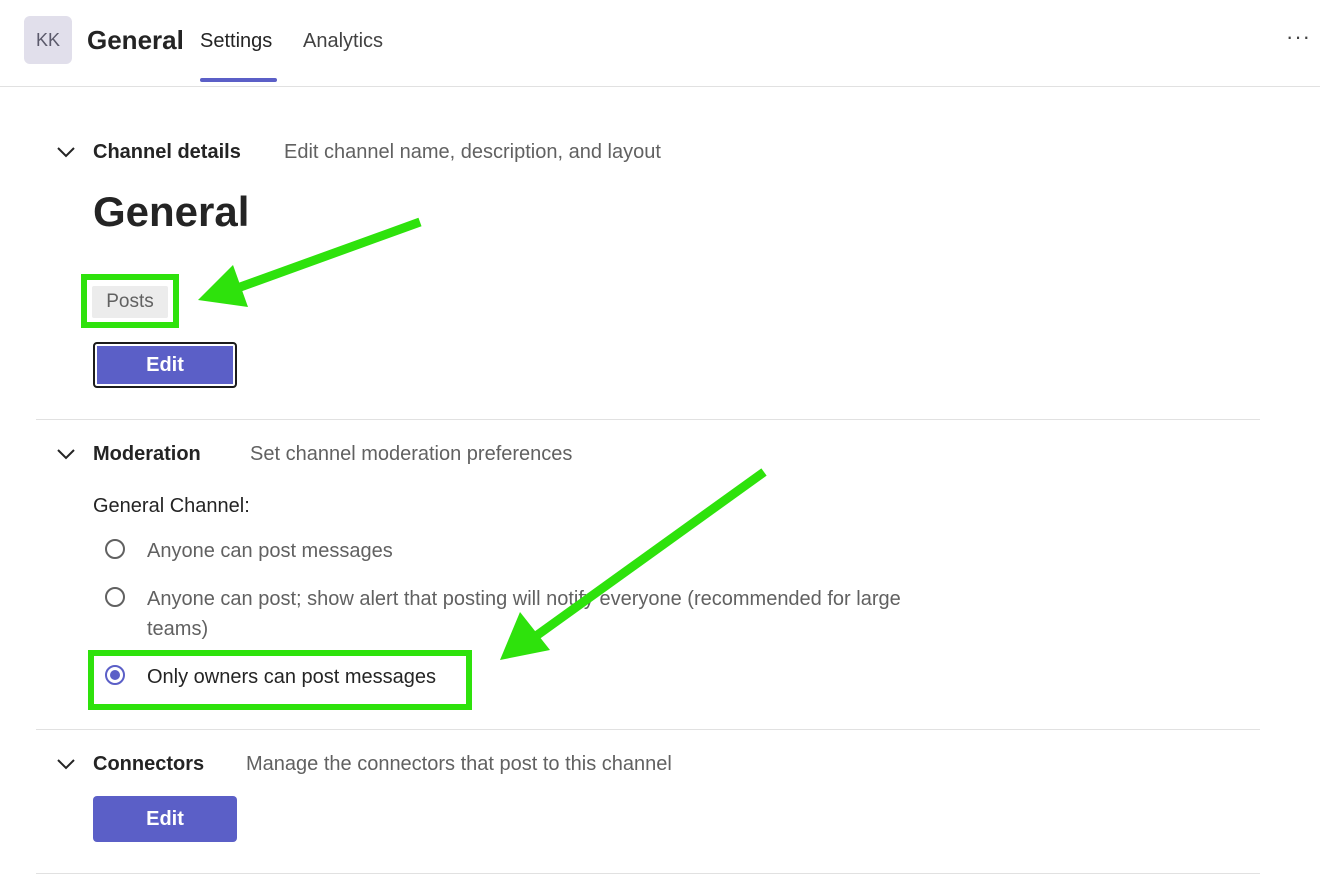  I want to click on arrow-head-posts-icon, so click(223, 286).